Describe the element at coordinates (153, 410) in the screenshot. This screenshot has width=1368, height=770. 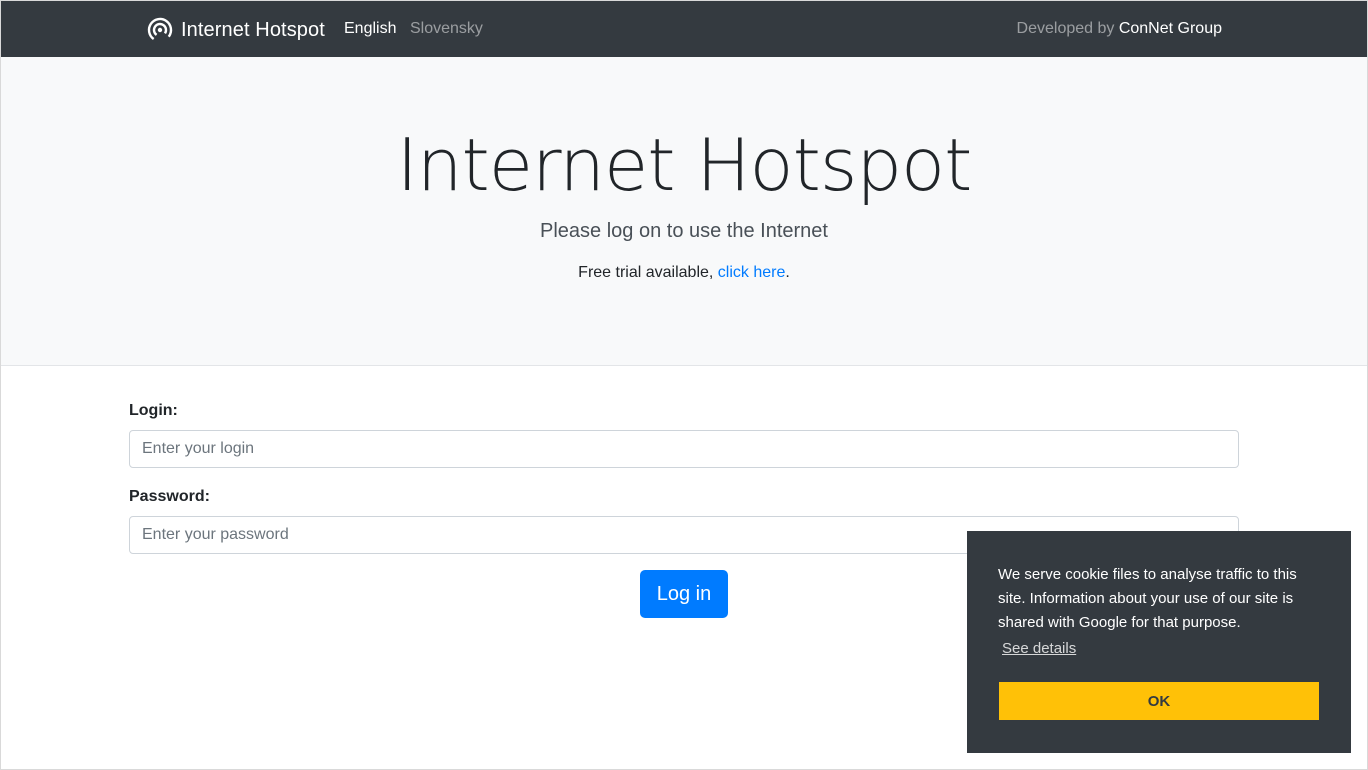
I see `login-label: Login:` at that location.